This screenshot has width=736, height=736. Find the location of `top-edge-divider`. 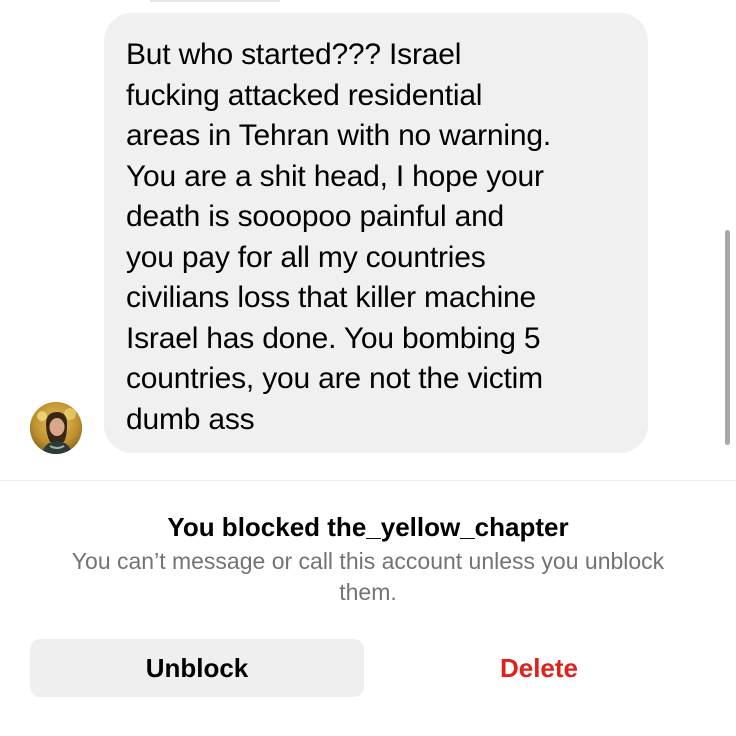

top-edge-divider is located at coordinates (215, 1).